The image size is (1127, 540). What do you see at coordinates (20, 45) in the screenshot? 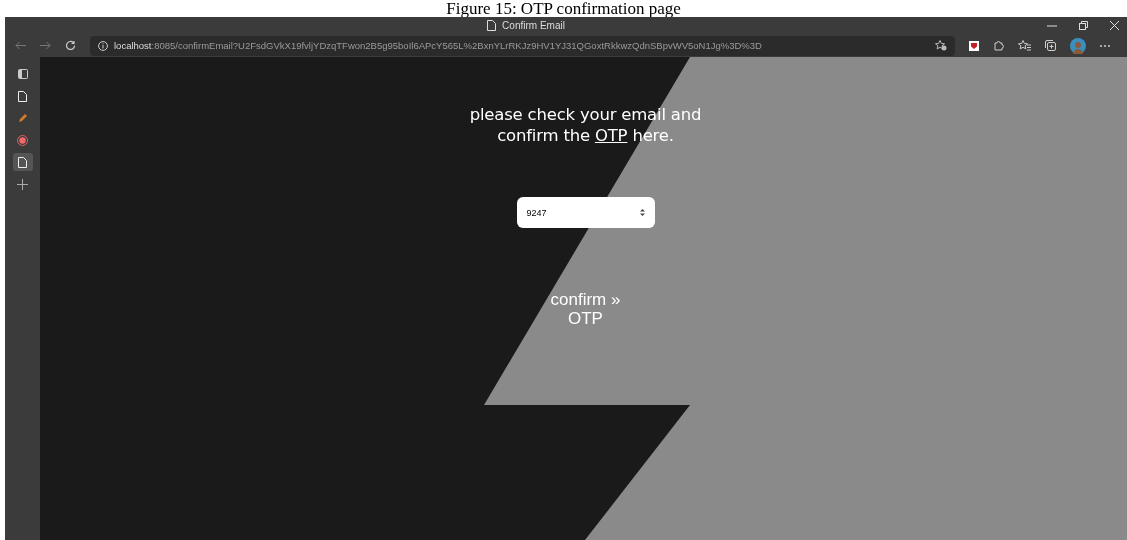
I see `back-icon` at bounding box center [20, 45].